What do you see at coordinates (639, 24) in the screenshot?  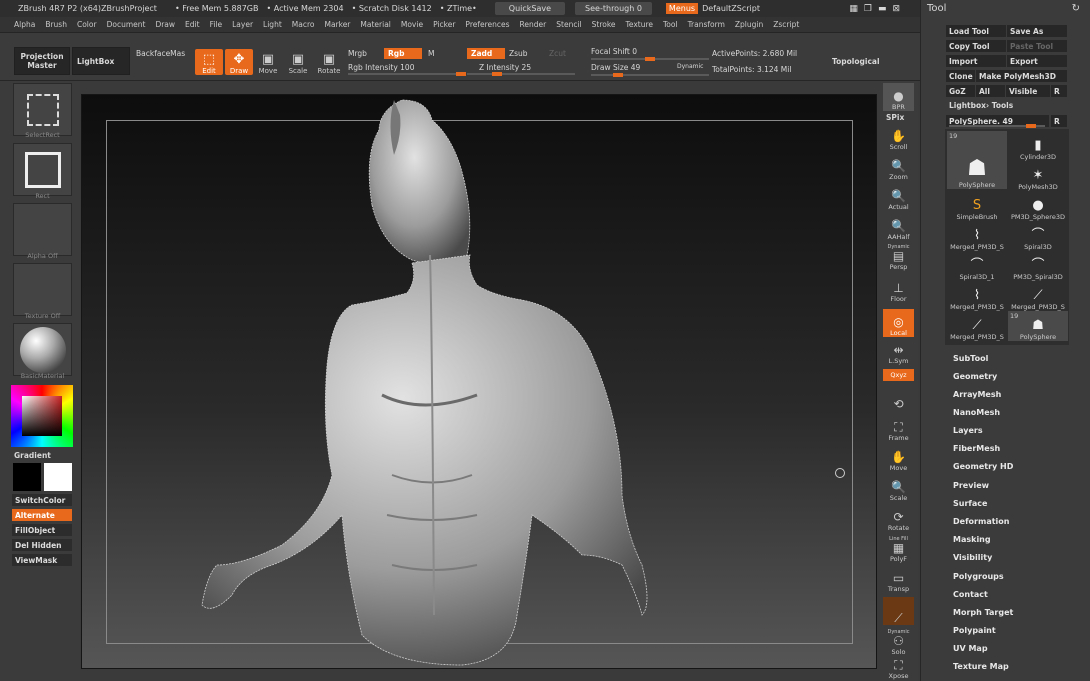 I see `menu-texture: Texture` at bounding box center [639, 24].